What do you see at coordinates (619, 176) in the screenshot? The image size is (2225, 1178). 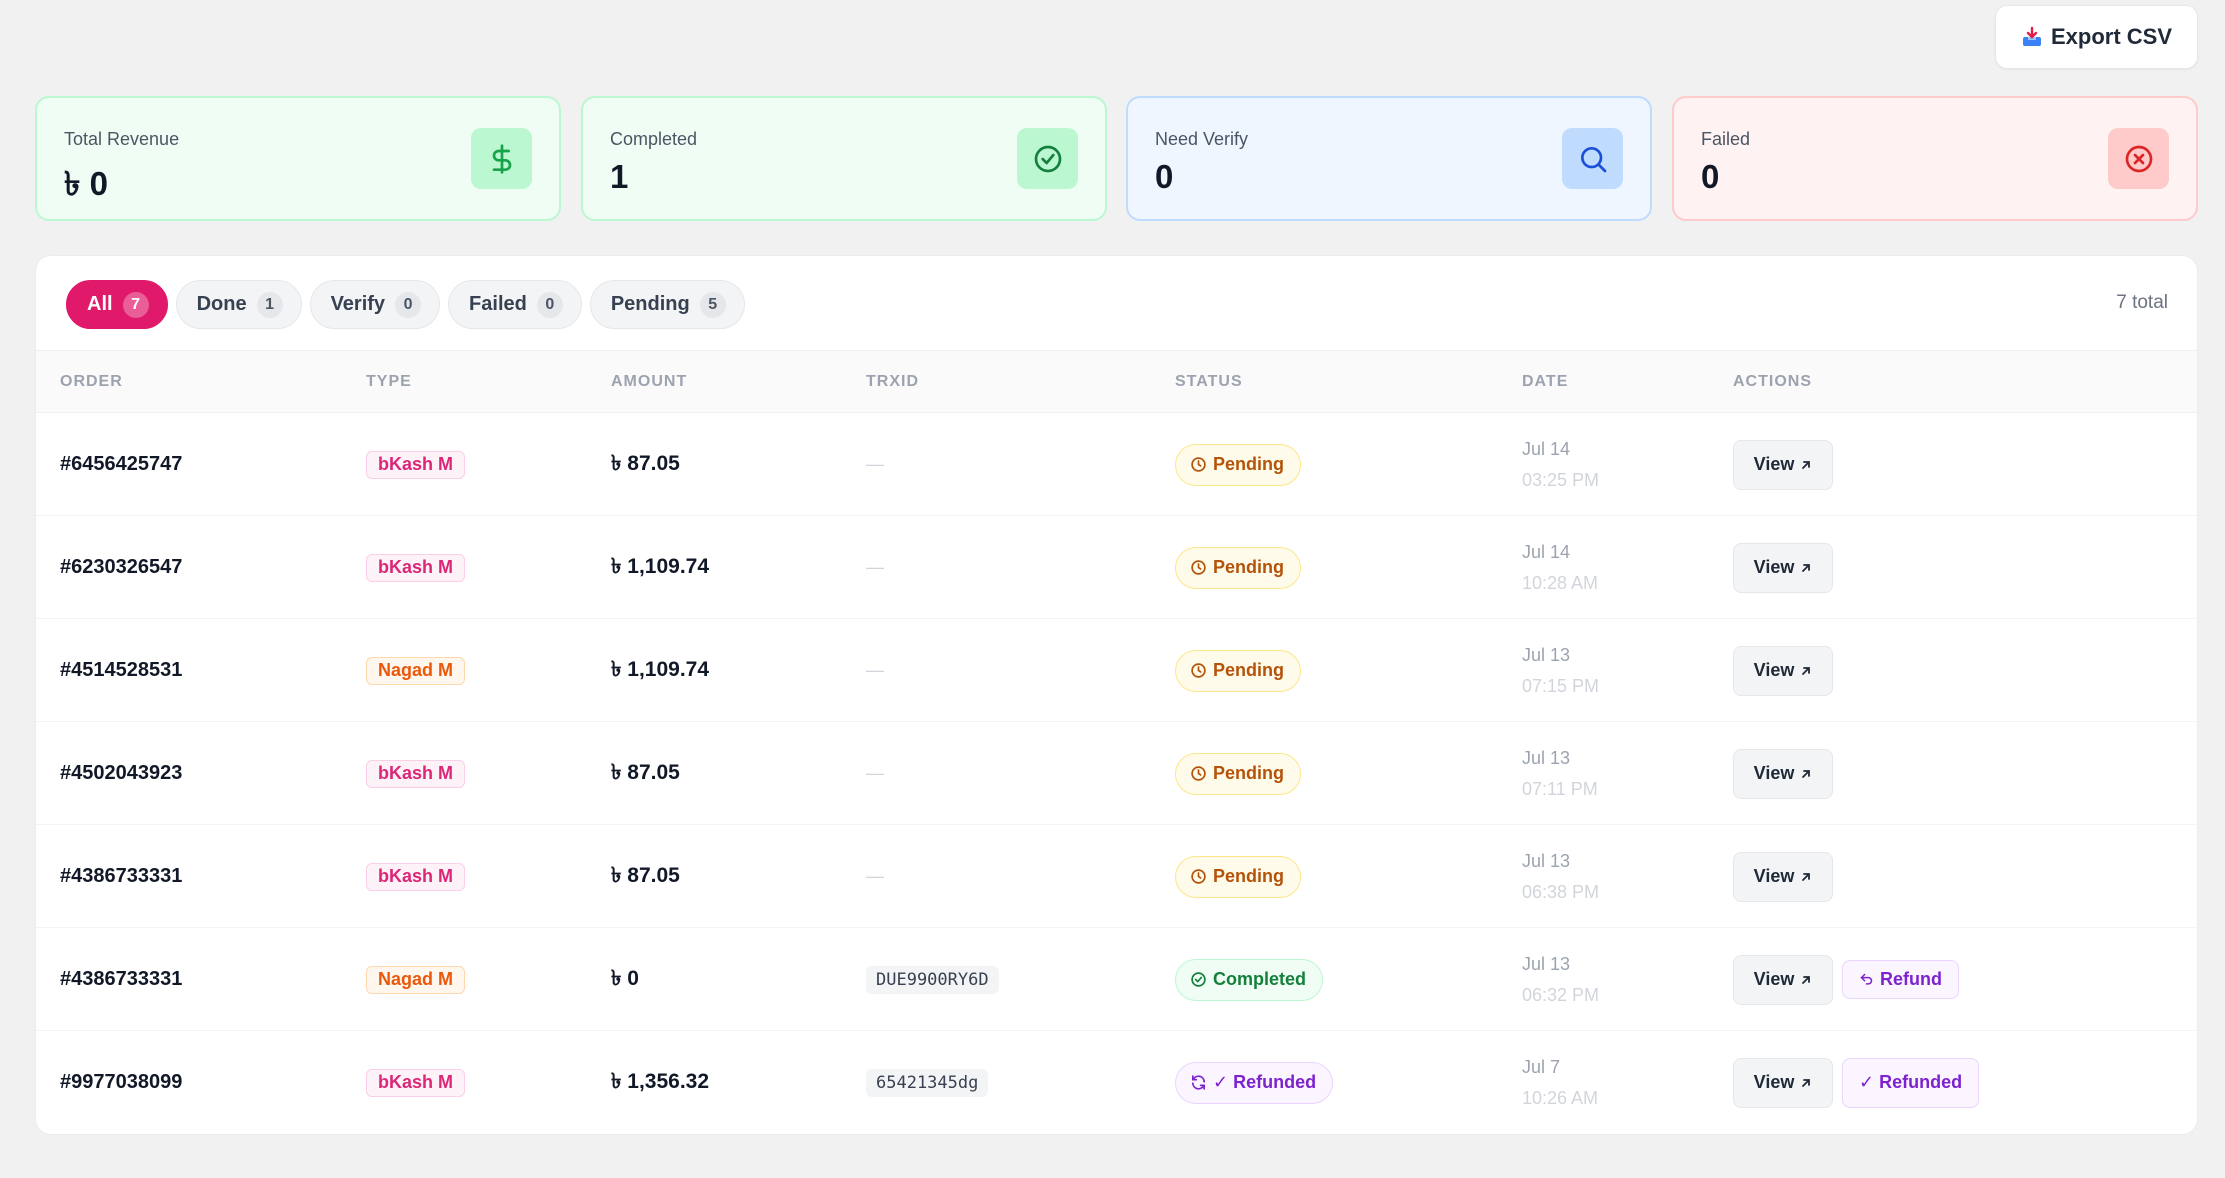 I see `stat-value: 1` at bounding box center [619, 176].